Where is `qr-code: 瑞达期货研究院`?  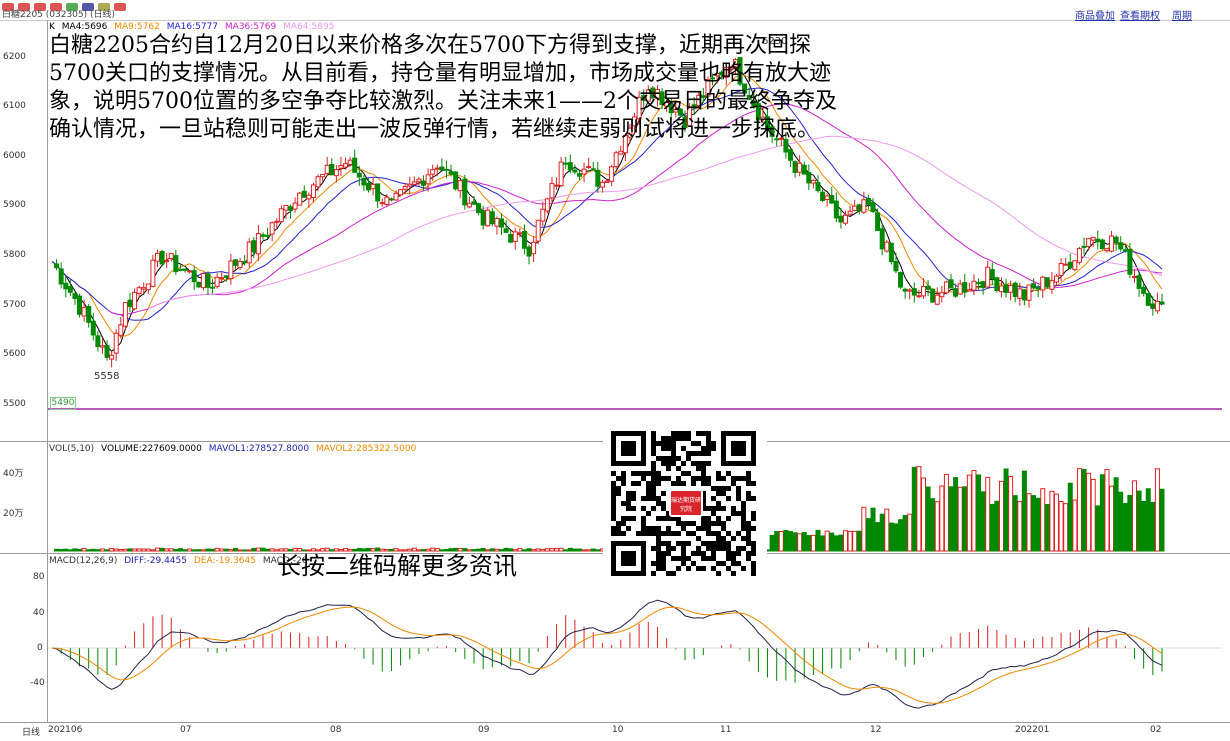 qr-code: 瑞达期货研究院 is located at coordinates (685, 503).